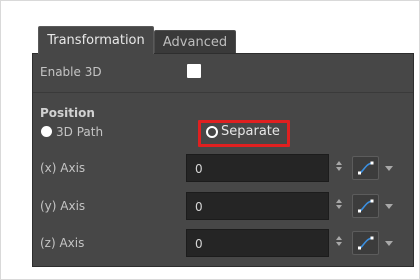 The width and height of the screenshot is (420, 280). What do you see at coordinates (257, 168) in the screenshot?
I see `x-axis-field: 0` at bounding box center [257, 168].